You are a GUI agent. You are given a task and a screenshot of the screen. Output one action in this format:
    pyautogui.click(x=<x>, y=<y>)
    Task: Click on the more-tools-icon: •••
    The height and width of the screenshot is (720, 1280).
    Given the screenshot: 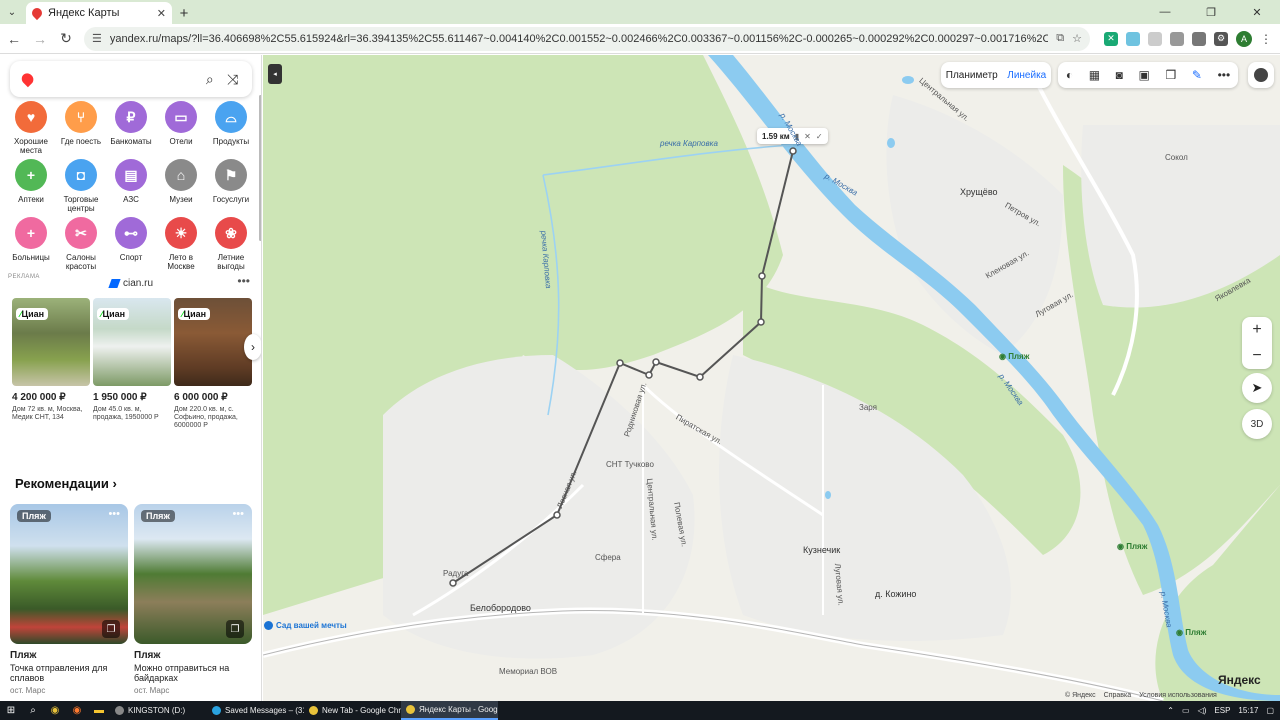 What is the action you would take?
    pyautogui.click(x=1224, y=75)
    